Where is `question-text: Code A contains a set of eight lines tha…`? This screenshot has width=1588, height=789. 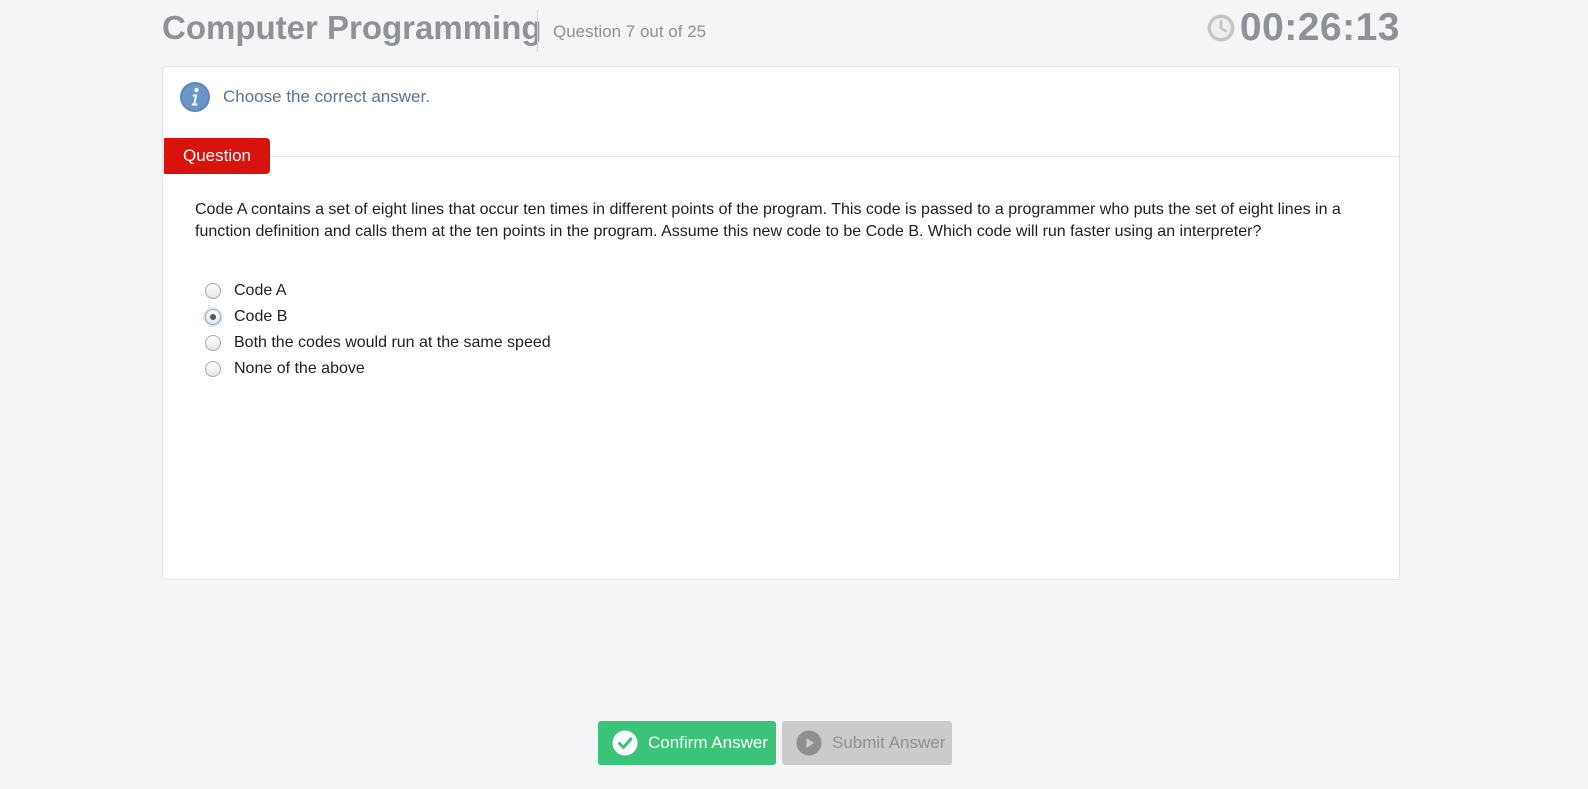 question-text: Code A contains a set of eight lines tha… is located at coordinates (768, 220).